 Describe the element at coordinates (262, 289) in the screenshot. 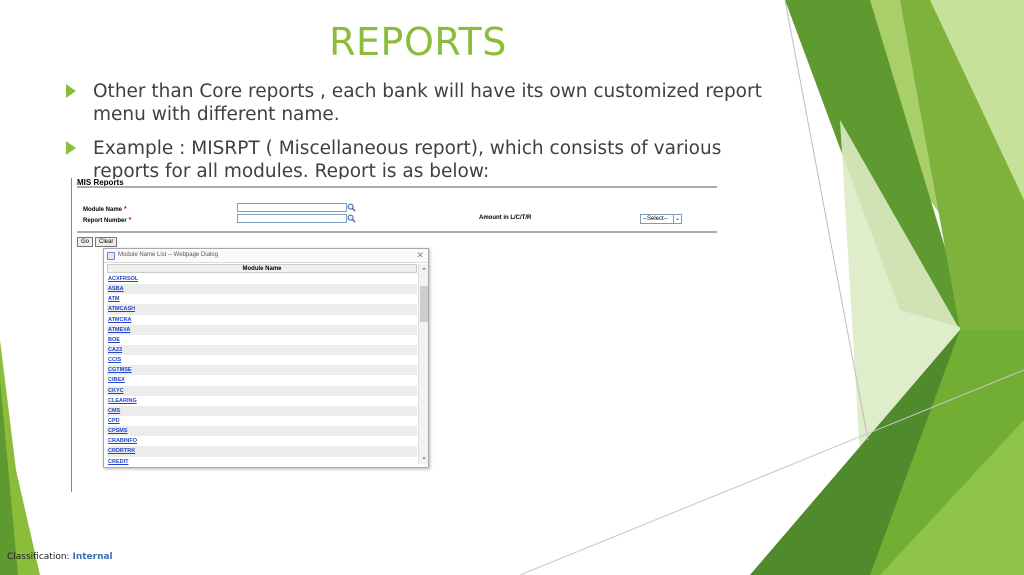

I see `module-link: ASBA` at that location.